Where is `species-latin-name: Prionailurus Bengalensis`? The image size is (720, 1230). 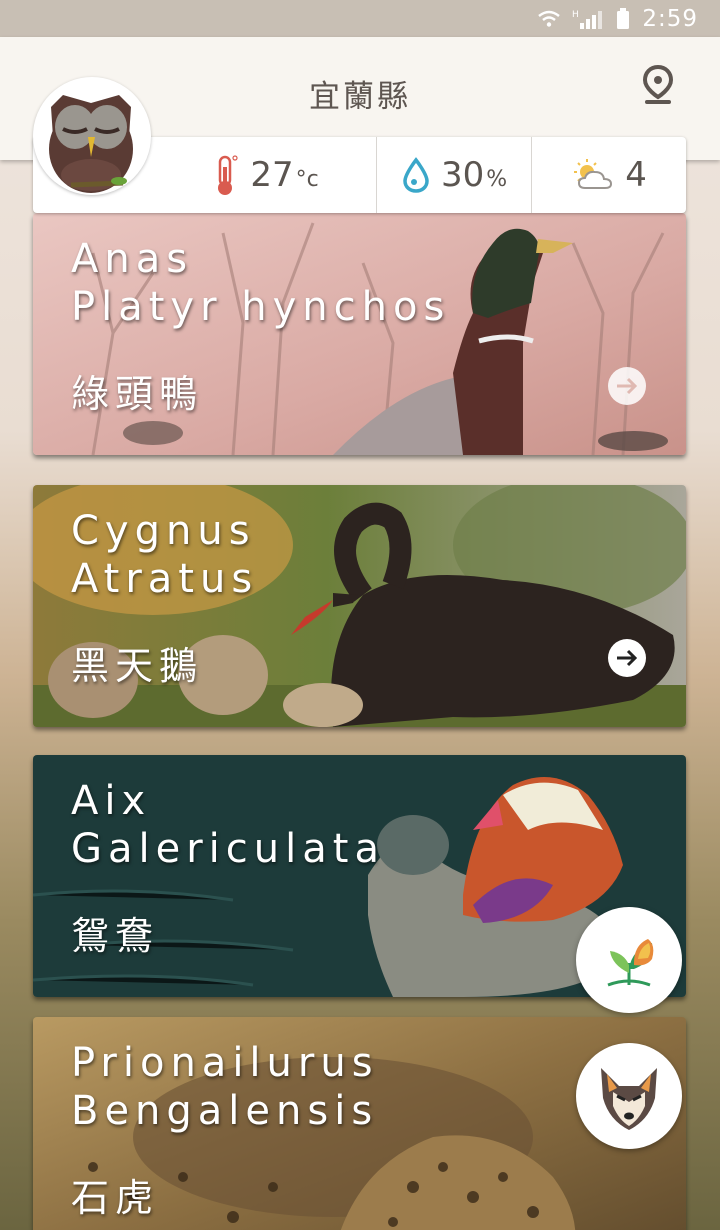
species-latin-name: Prionailurus Bengalensis is located at coordinates (225, 1087).